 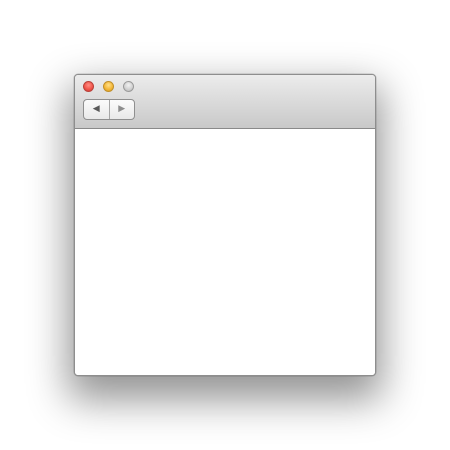 I want to click on forward-arrow-icon: ▶, so click(x=122, y=109).